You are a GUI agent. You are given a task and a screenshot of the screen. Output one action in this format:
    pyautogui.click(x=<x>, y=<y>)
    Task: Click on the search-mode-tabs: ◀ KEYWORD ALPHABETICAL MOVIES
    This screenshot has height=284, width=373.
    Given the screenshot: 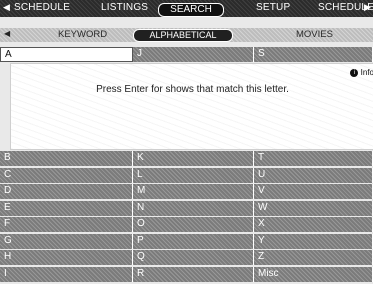 What is the action you would take?
    pyautogui.click(x=186, y=35)
    